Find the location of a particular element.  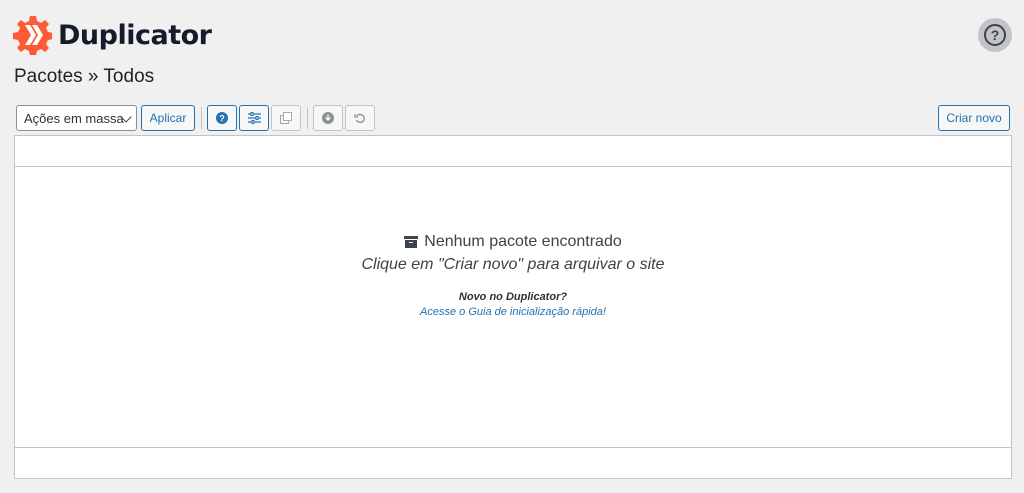

brand-header: Duplicator is located at coordinates (112, 35).